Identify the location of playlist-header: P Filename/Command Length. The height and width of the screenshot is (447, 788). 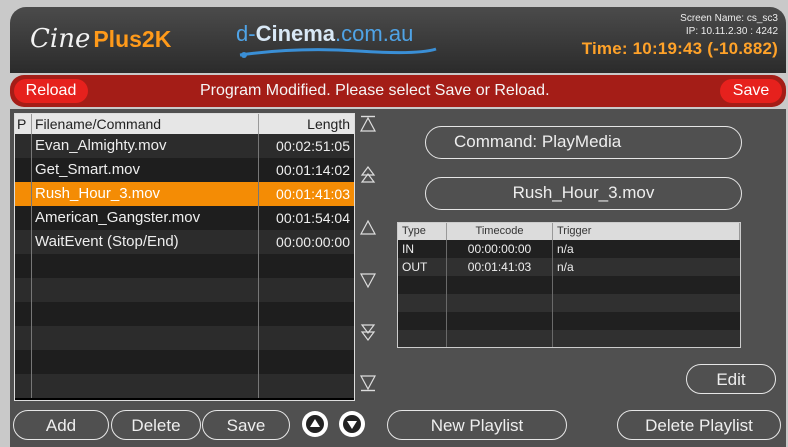
(184, 124).